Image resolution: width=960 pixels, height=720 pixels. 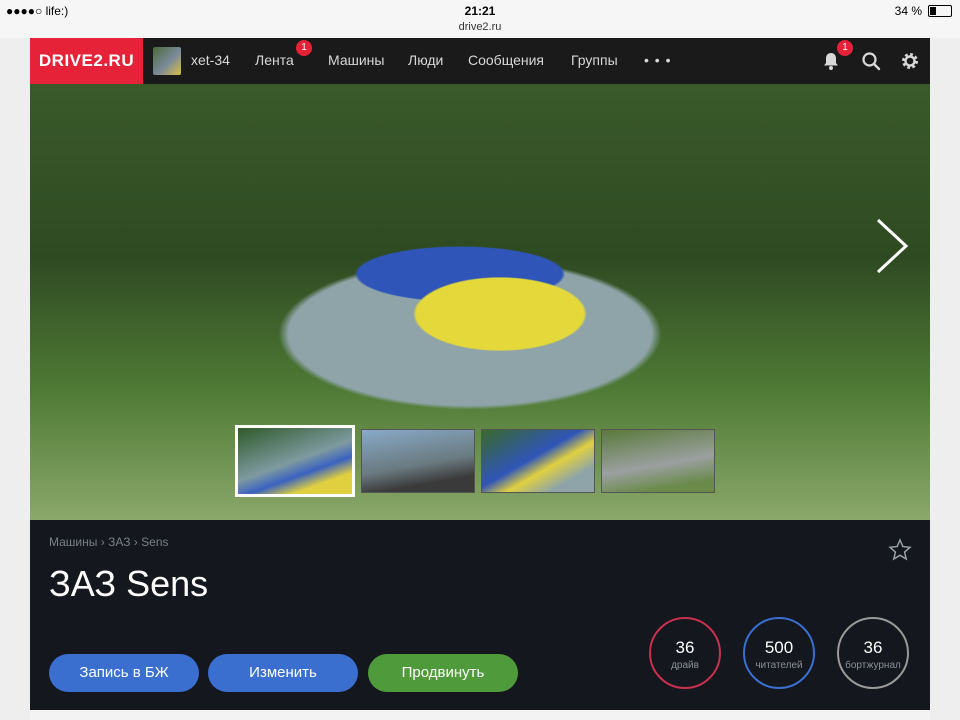 What do you see at coordinates (129, 583) in the screenshot?
I see `page-title: ЗАЗ Sens` at bounding box center [129, 583].